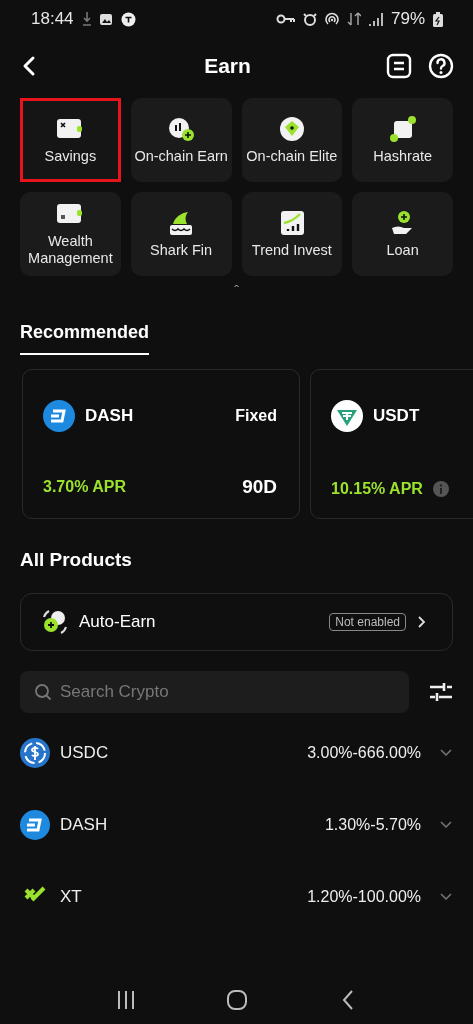 The width and height of the screenshot is (473, 1024). What do you see at coordinates (292, 234) in the screenshot?
I see `product-tile: Trend Invest` at bounding box center [292, 234].